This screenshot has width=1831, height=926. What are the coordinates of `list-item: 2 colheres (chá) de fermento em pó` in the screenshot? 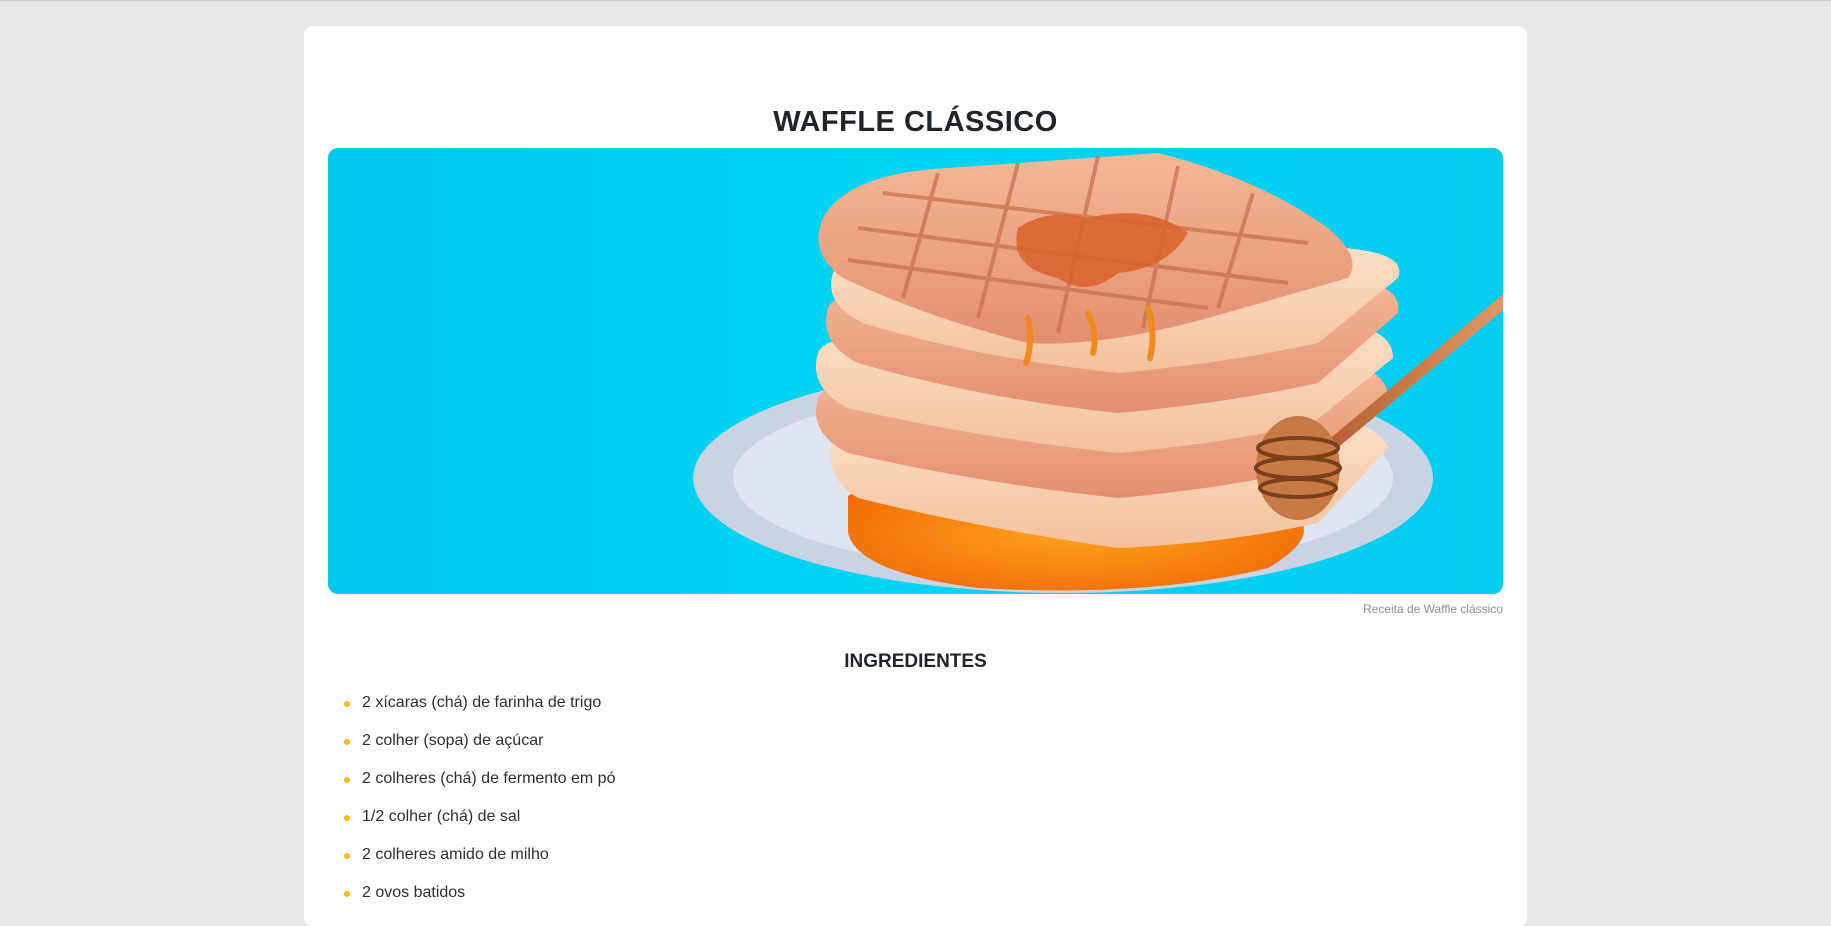 It's located at (479, 789).